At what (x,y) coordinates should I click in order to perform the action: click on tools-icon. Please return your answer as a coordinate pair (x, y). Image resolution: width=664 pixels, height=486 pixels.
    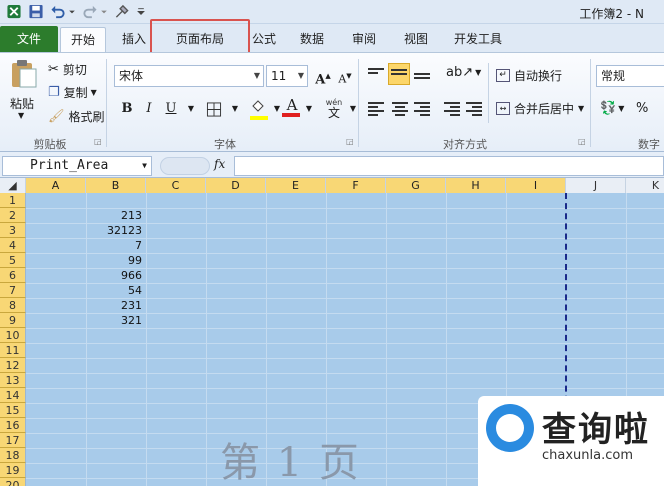
    Looking at the image, I should click on (122, 11).